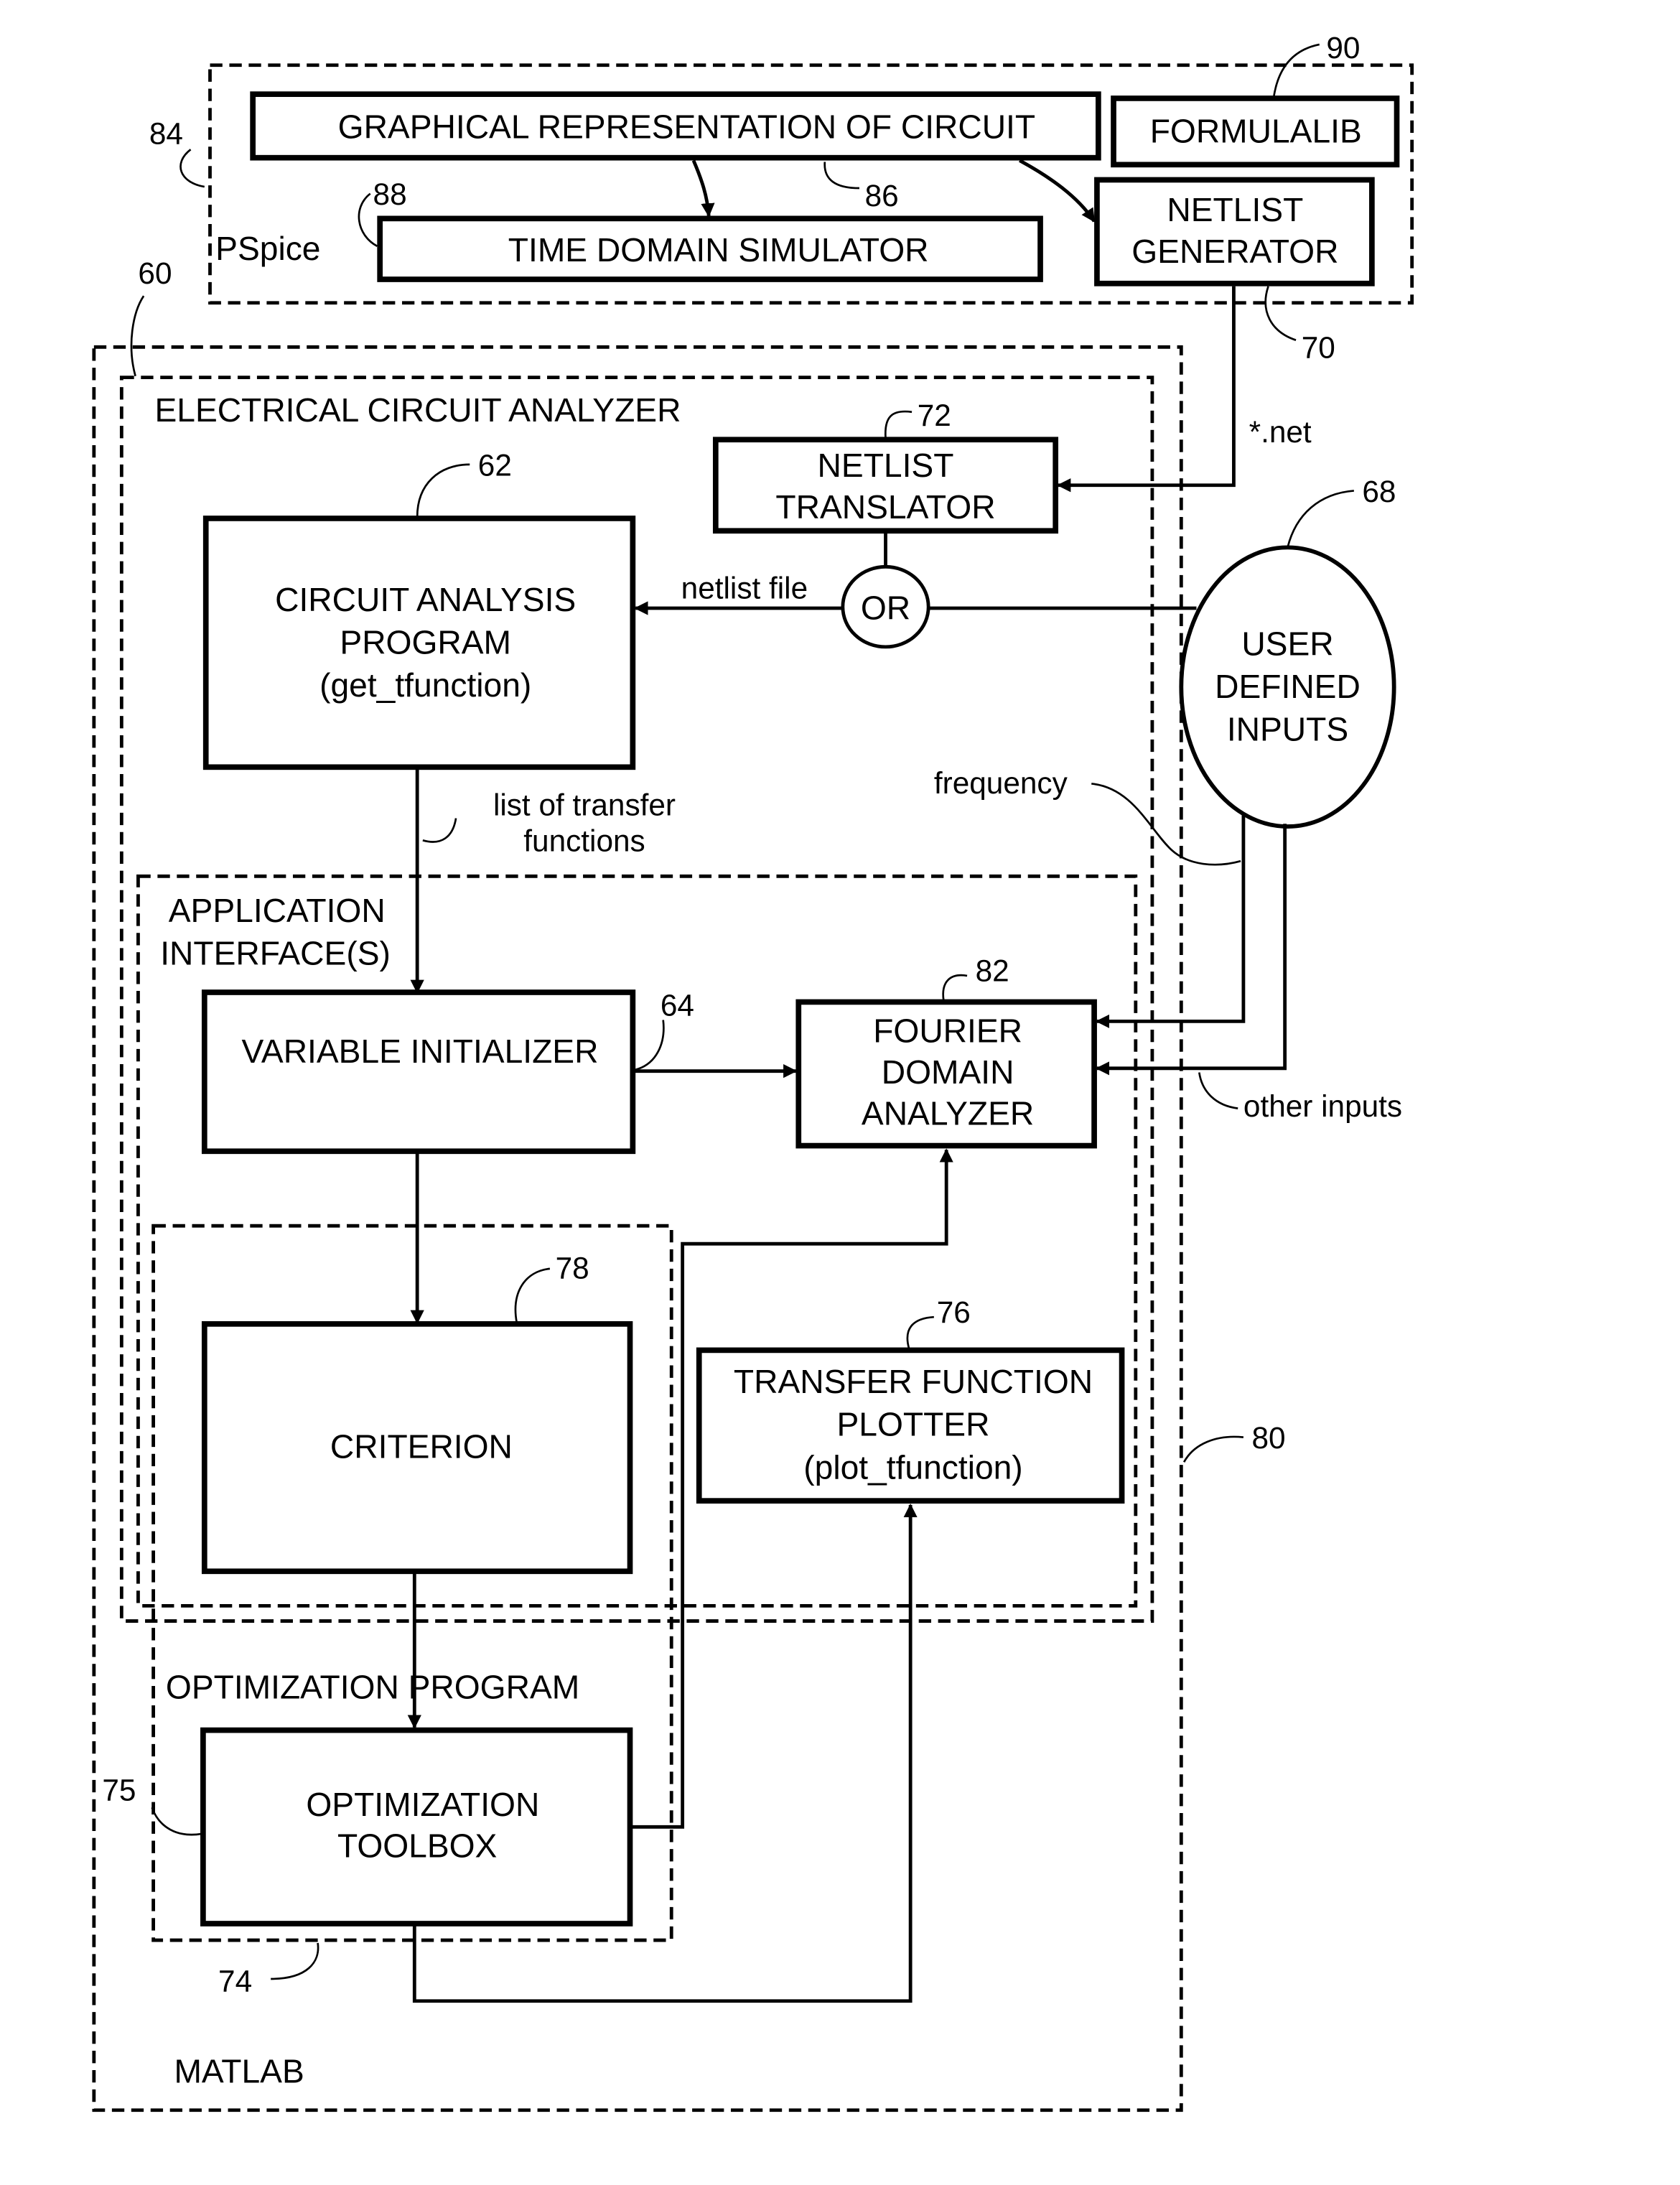 Image resolution: width=1680 pixels, height=2185 pixels. Describe the element at coordinates (686, 127) in the screenshot. I see `graphical-representation-label: GRAPHICAL REPRESENTATION OF CIRCUIT` at that location.